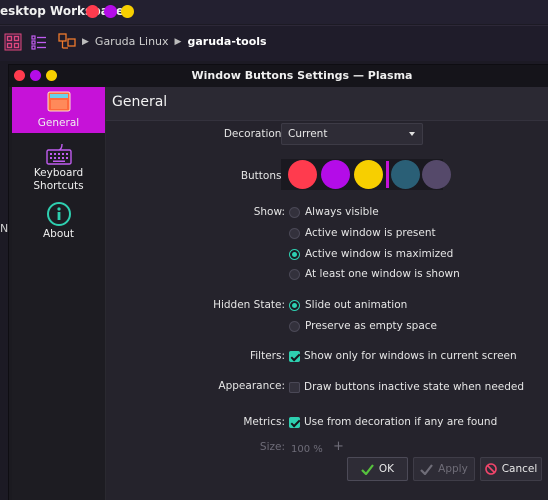 The height and width of the screenshot is (500, 548). I want to click on buttons-label: Buttons:, so click(262, 176).